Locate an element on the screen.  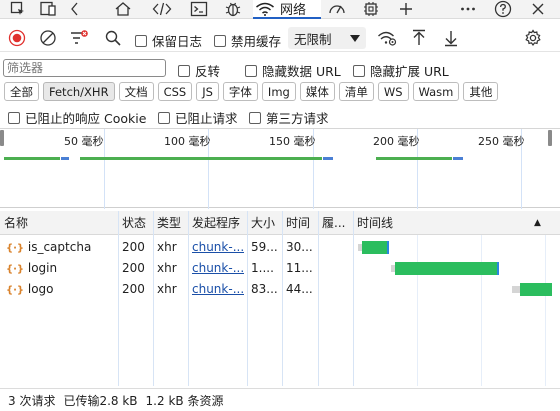
type-filter-css: CSS is located at coordinates (175, 91).